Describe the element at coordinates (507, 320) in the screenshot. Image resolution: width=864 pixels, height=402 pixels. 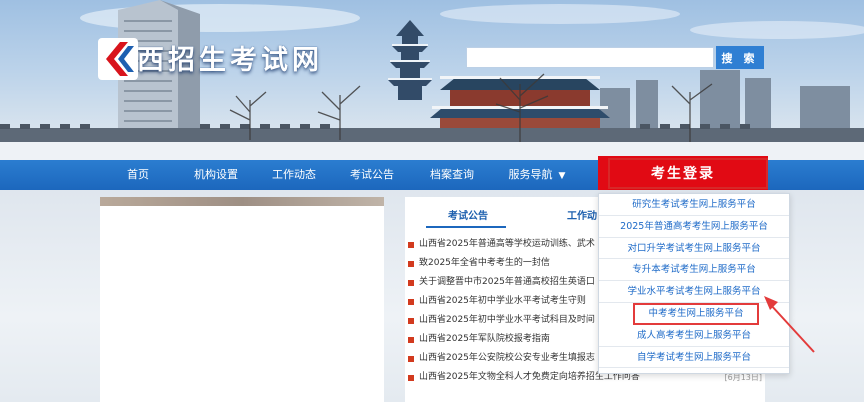
I see `news-title: 山西省2025年初中学业水平考试科目及时间` at that location.